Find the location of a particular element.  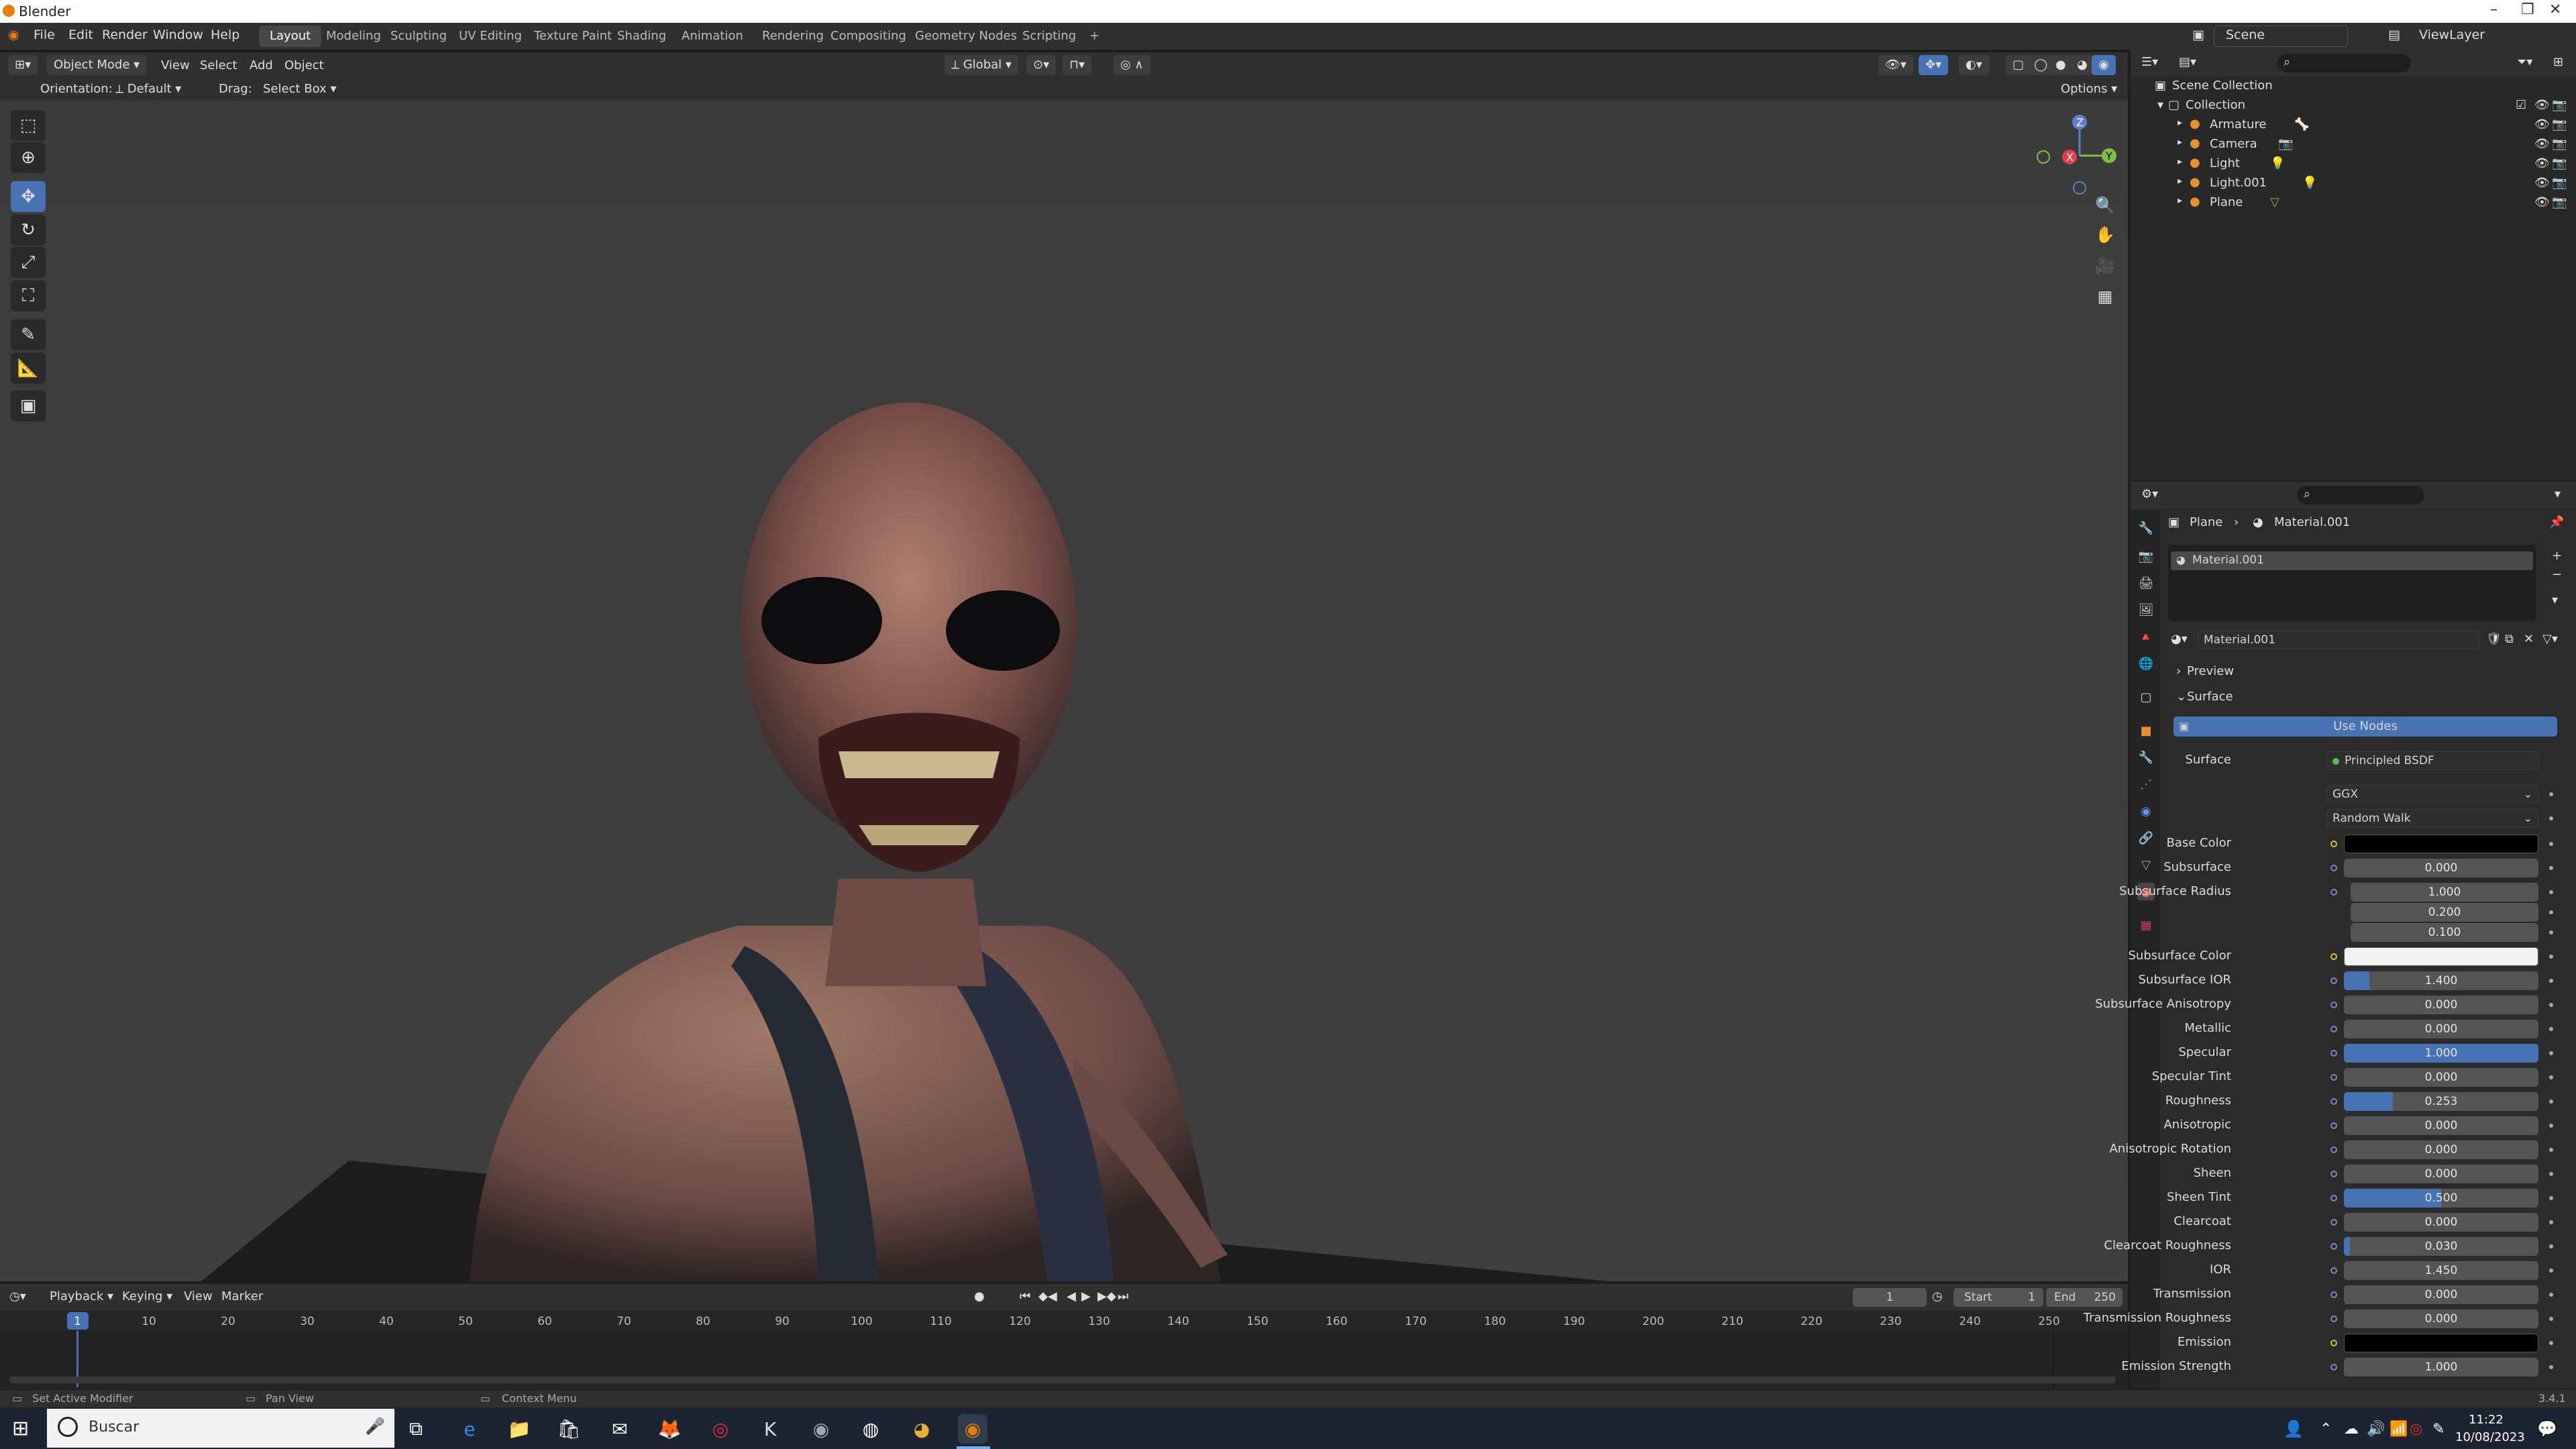

tab-compositing: Compositing is located at coordinates (868, 36).